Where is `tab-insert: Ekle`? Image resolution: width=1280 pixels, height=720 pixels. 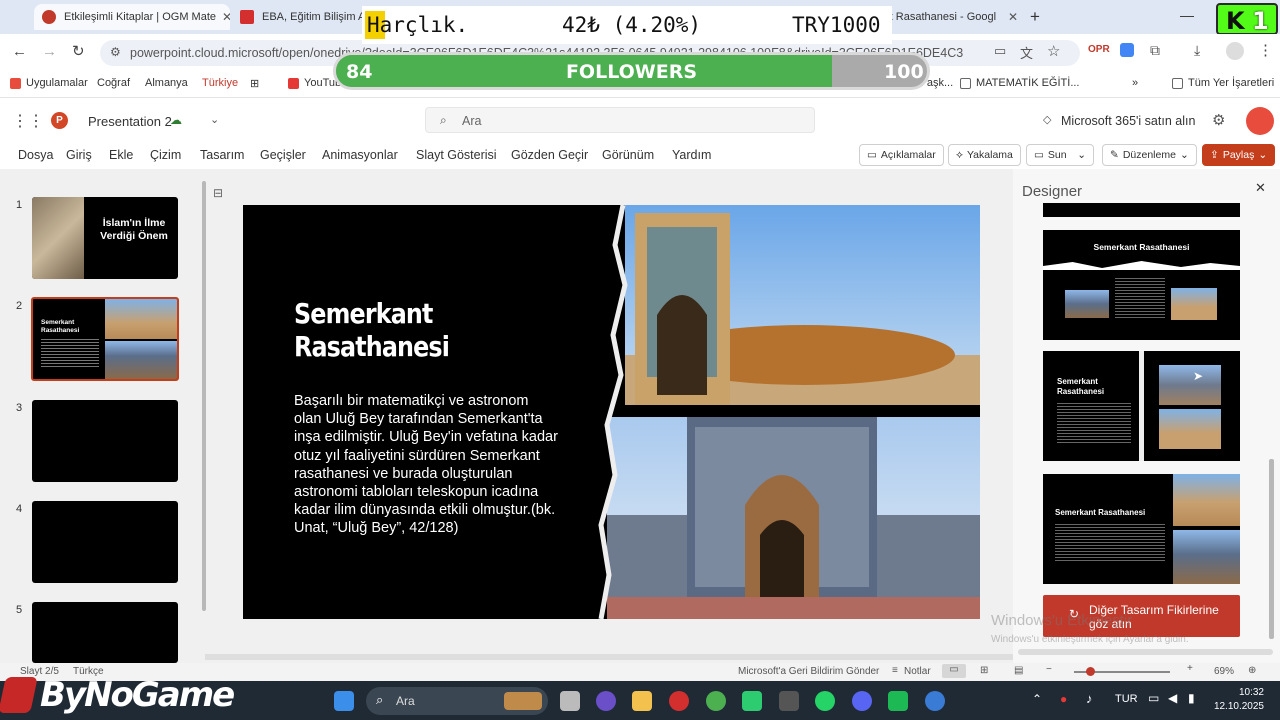 tab-insert: Ekle is located at coordinates (121, 155).